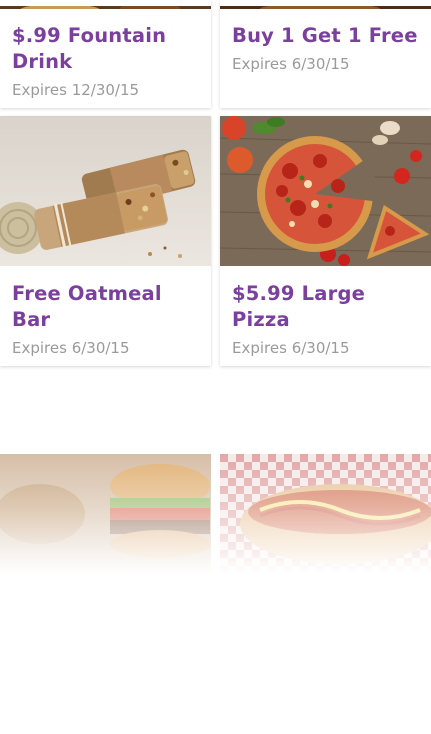 The image size is (431, 734). Describe the element at coordinates (105, 4) in the screenshot. I see `deal-image-fountain-drink` at that location.